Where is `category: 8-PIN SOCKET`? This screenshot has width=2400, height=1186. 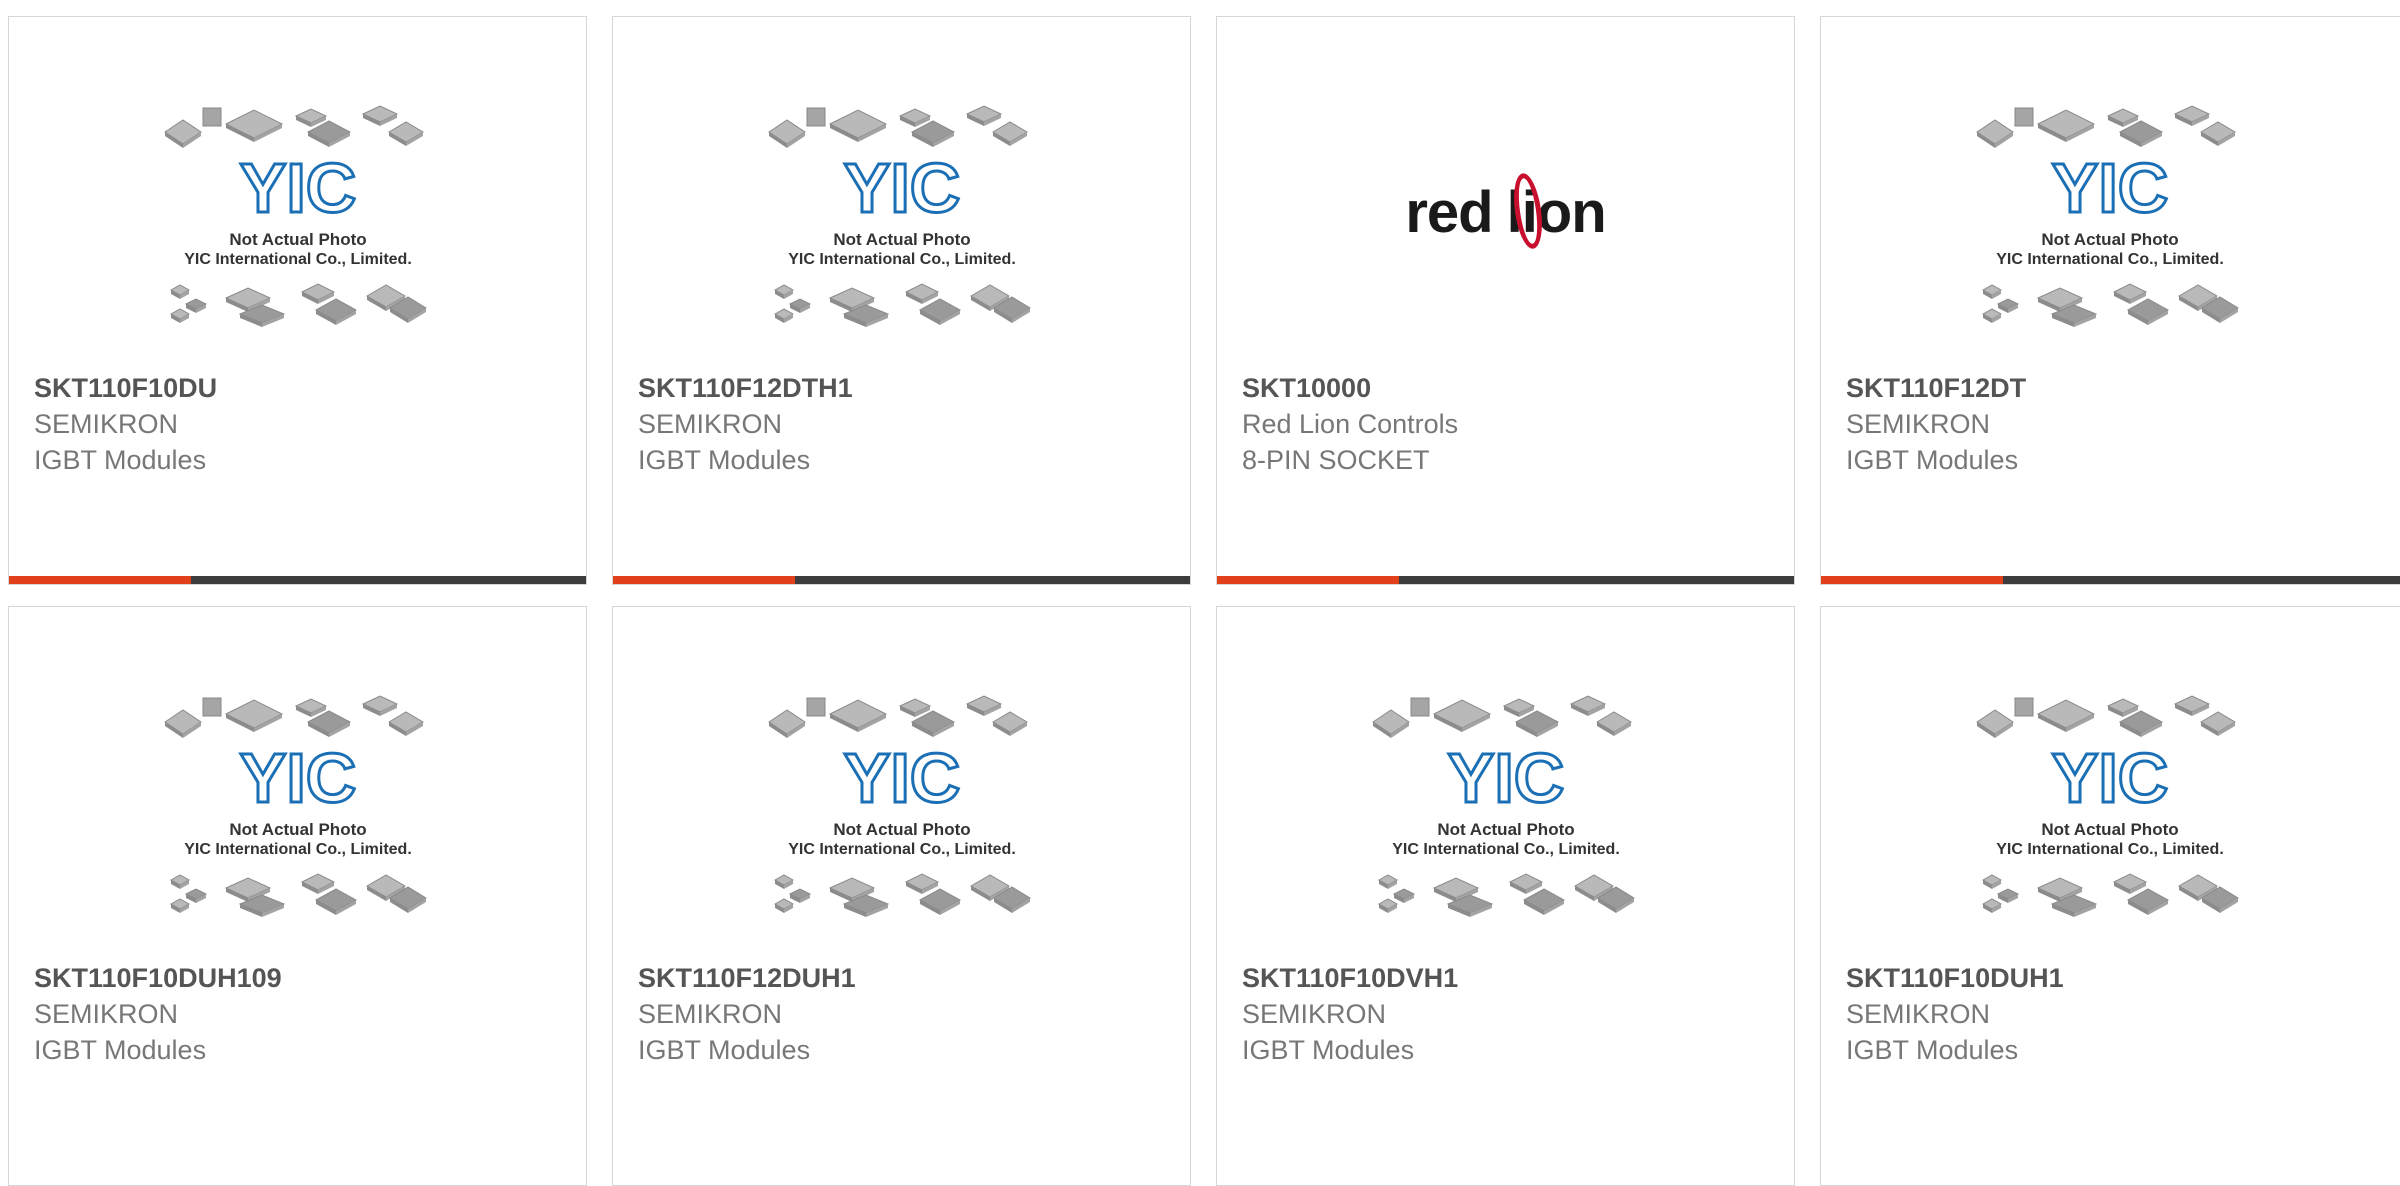 category: 8-PIN SOCKET is located at coordinates (1336, 460).